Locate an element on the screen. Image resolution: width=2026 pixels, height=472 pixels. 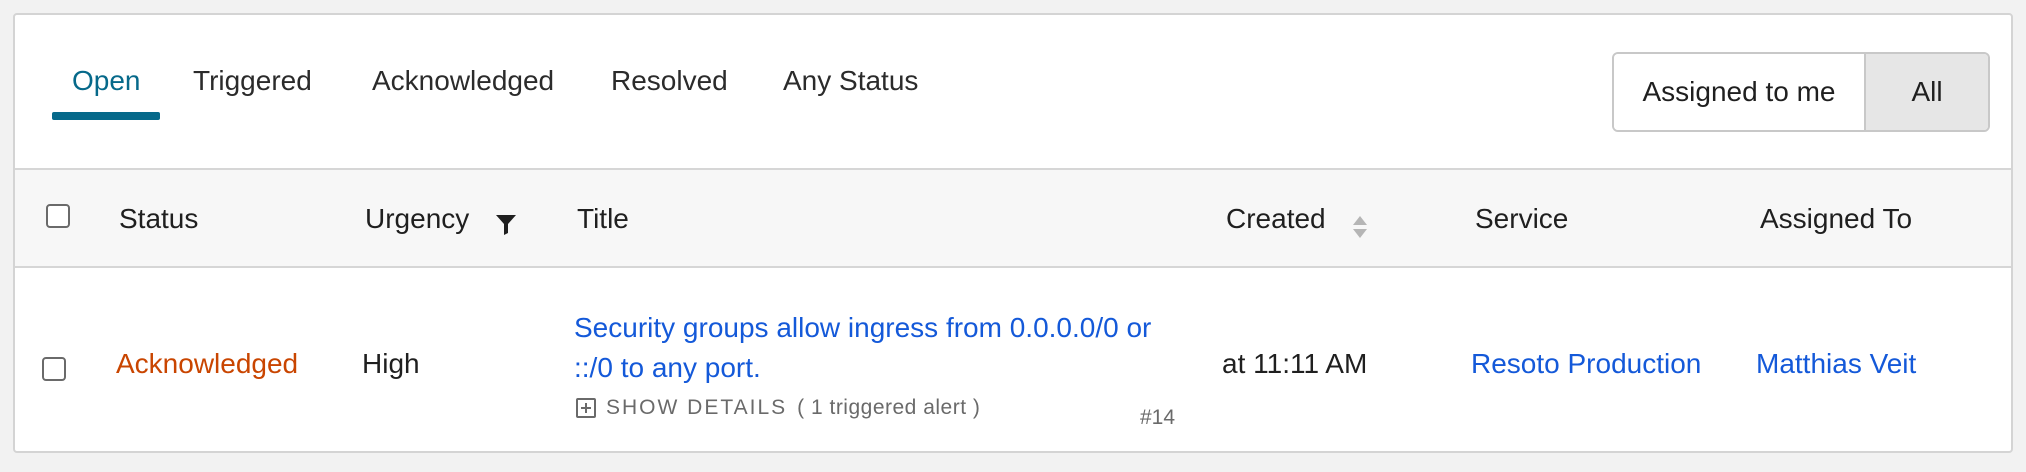
column-header-created: Created is located at coordinates (1276, 219).